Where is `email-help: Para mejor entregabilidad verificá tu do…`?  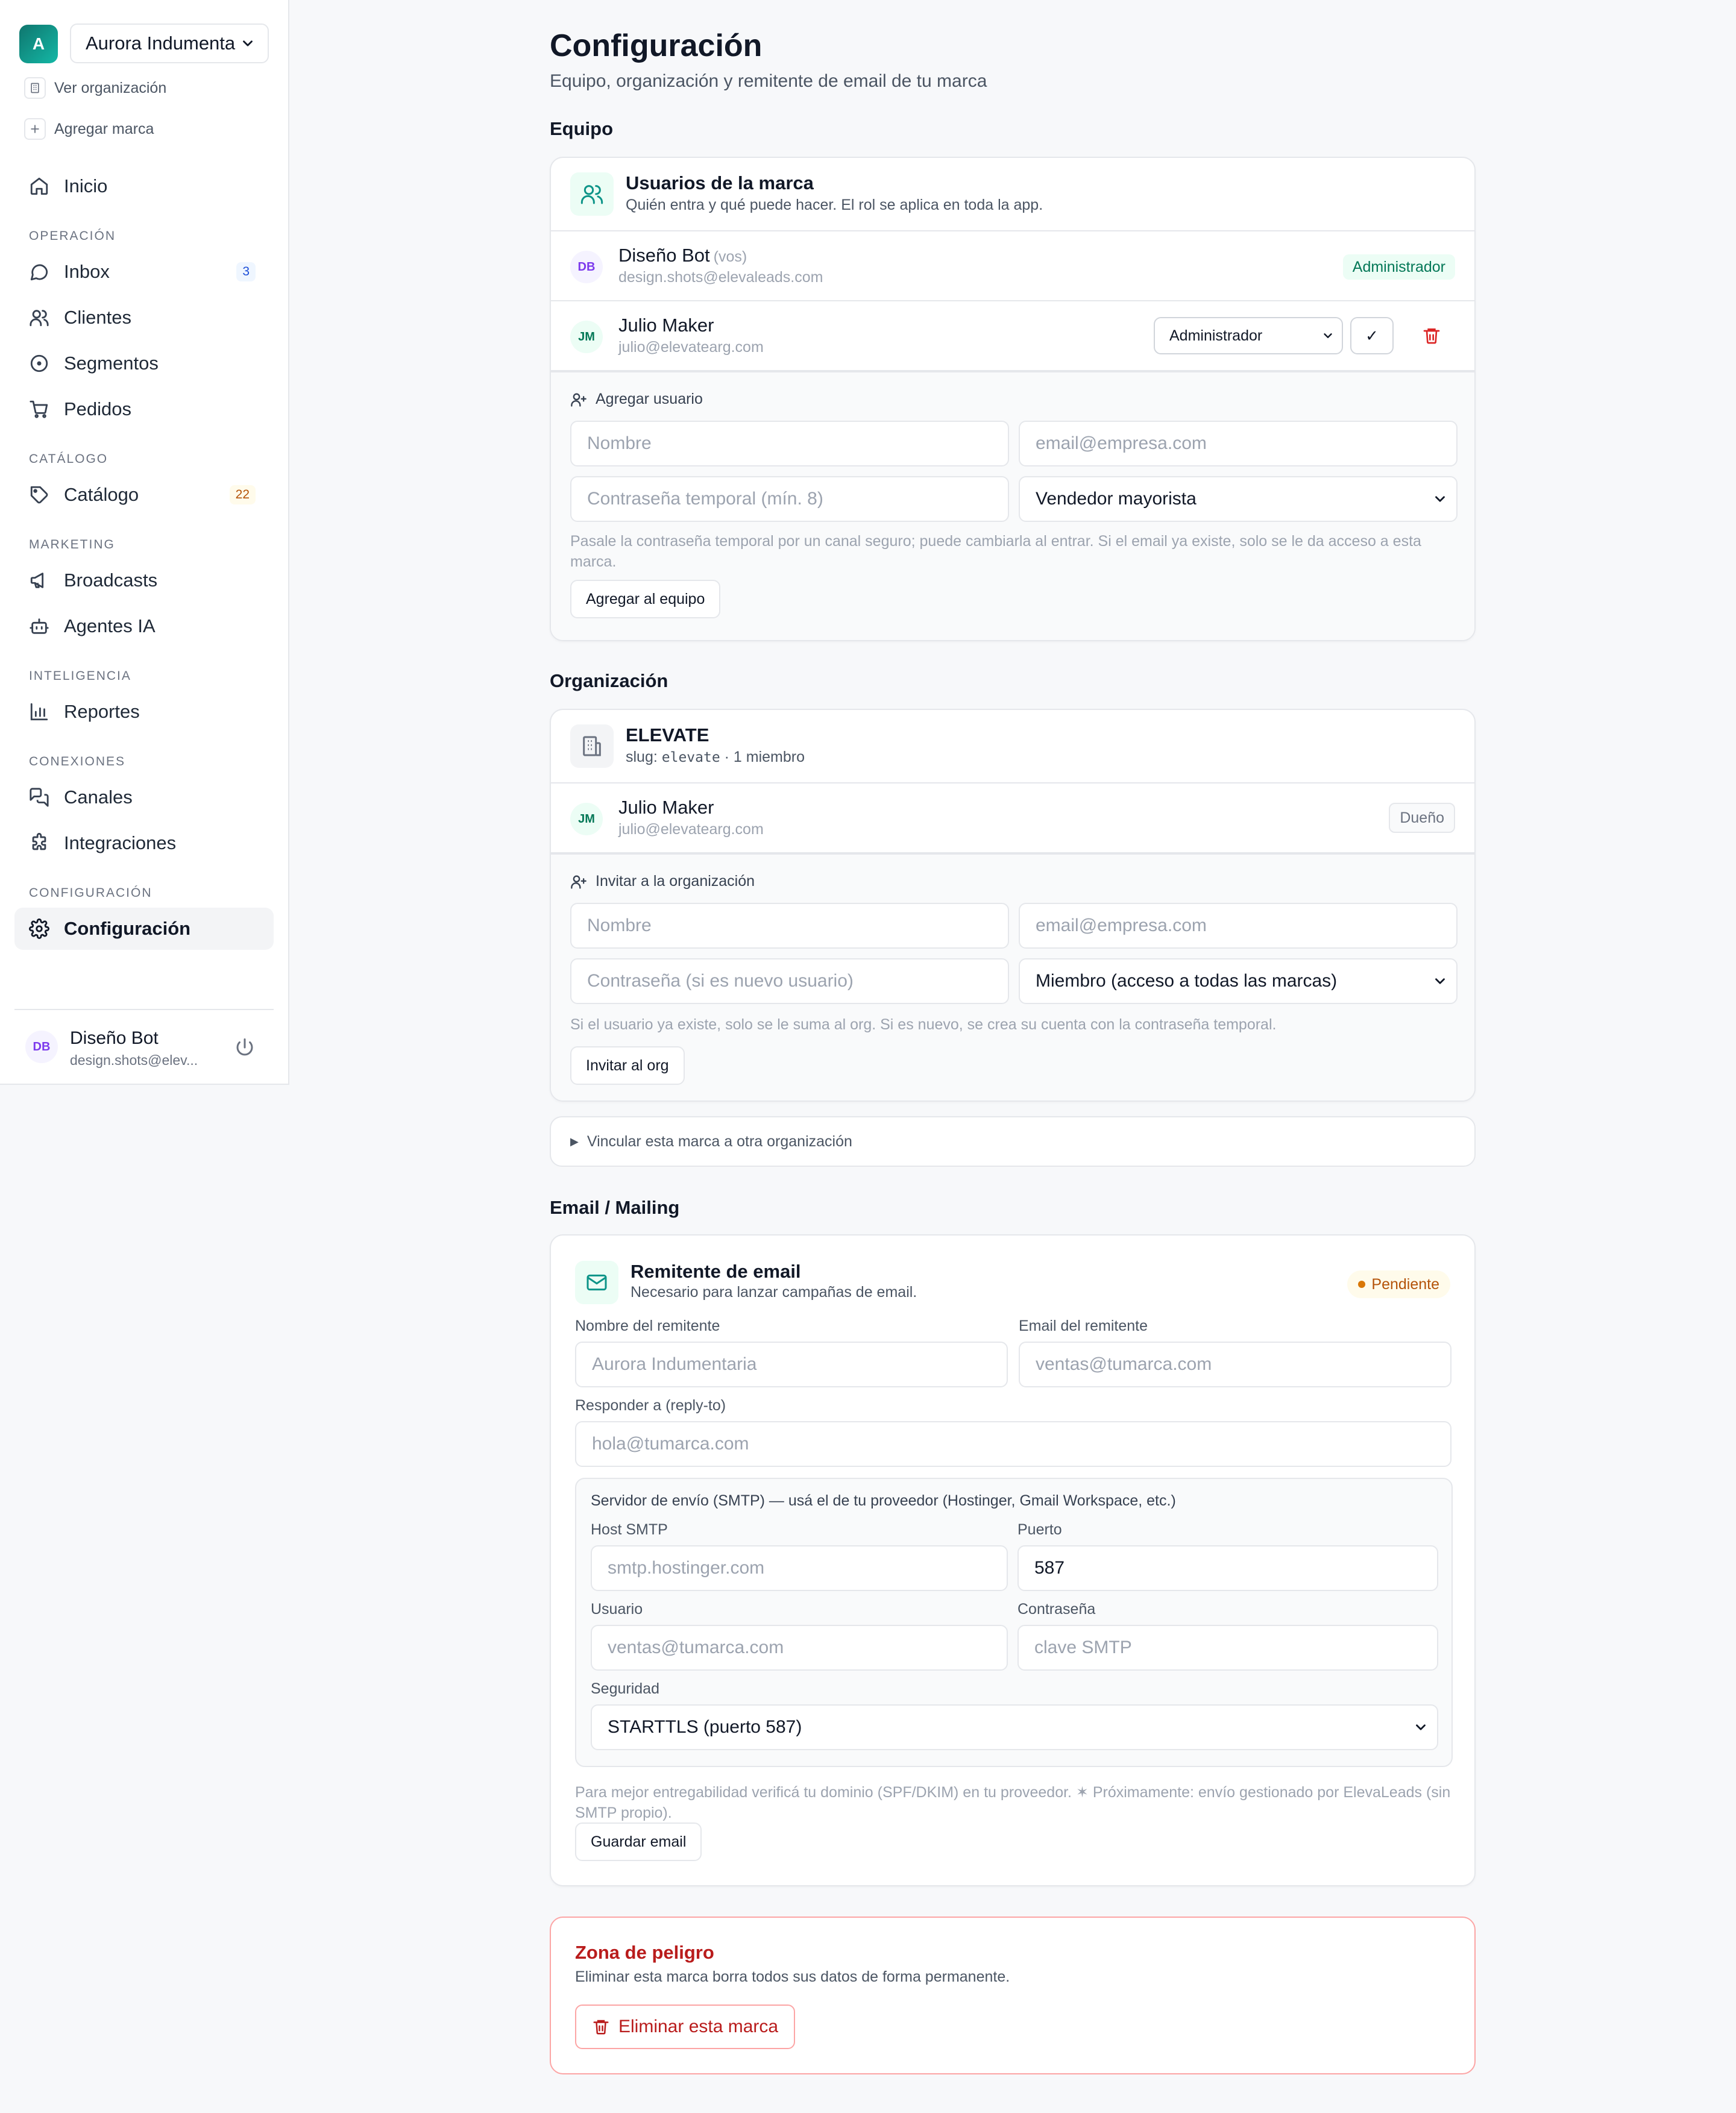
email-help: Para mejor entregabilidad verificá tu do… is located at coordinates (1013, 1802).